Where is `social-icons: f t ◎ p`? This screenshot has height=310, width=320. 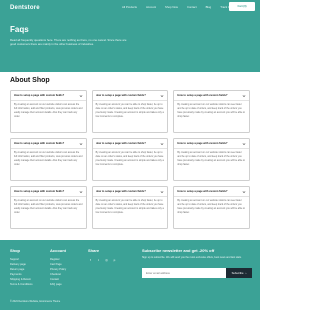
social-icons: f t ◎ p is located at coordinates (102, 259).